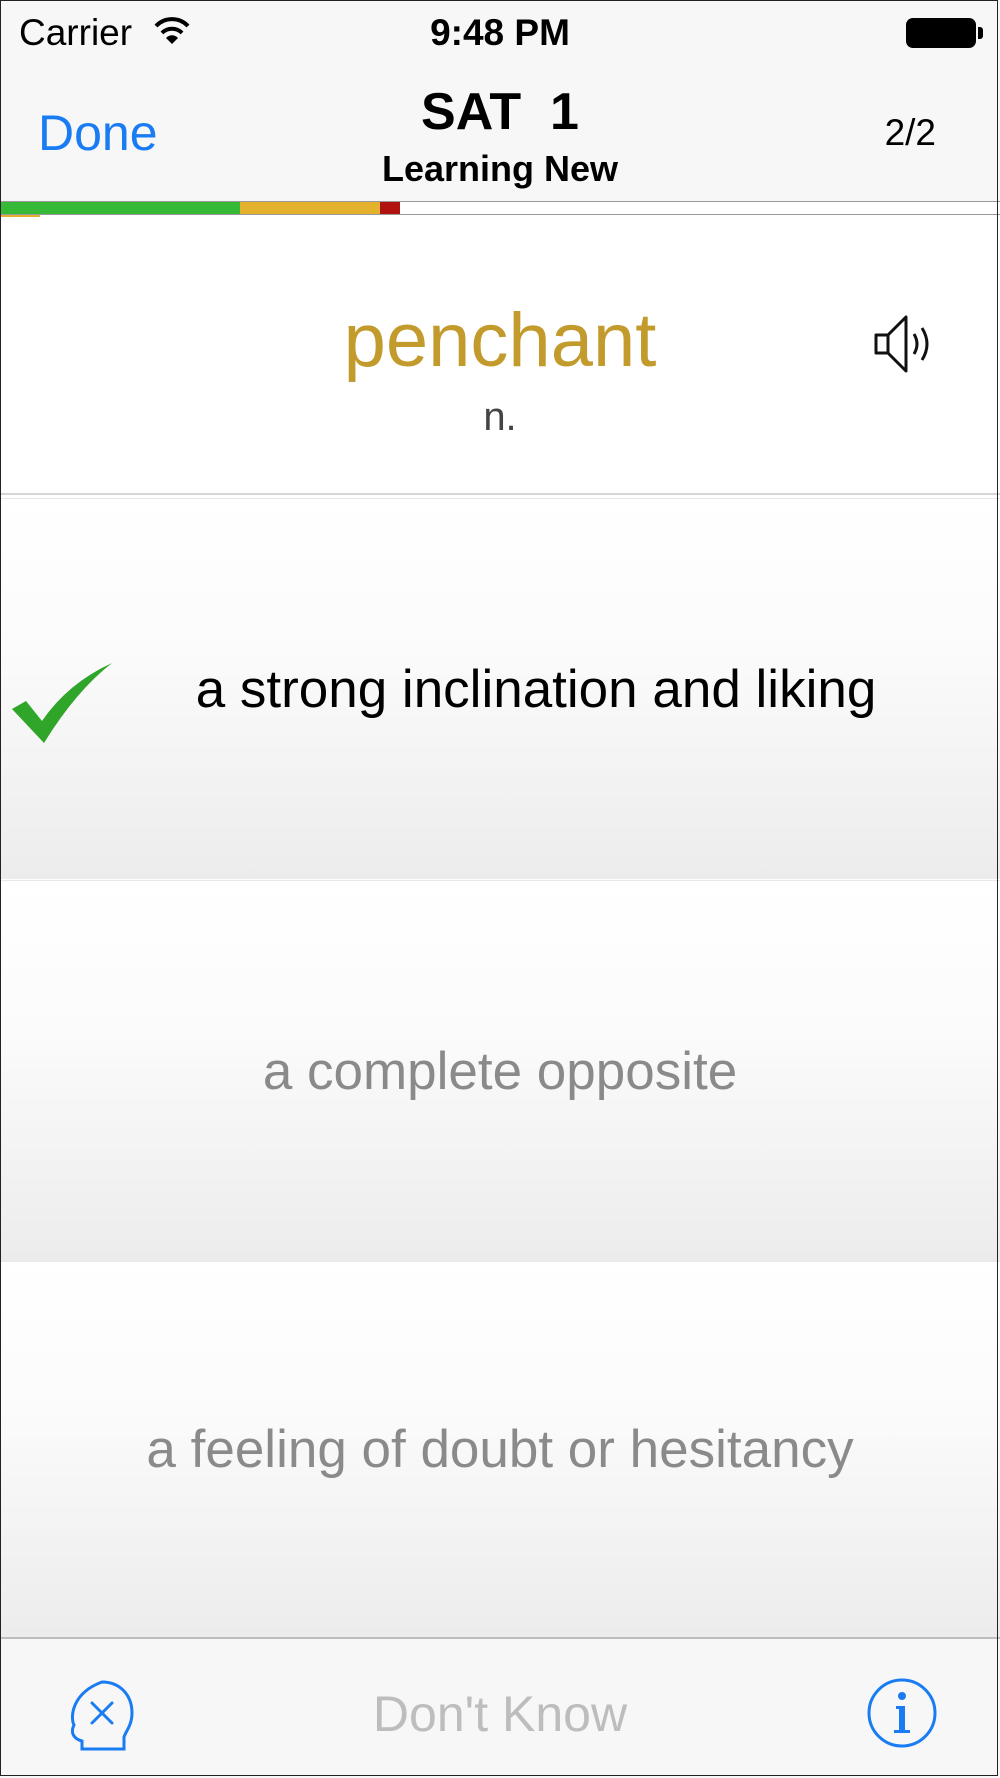  What do you see at coordinates (500, 168) in the screenshot?
I see `mode-subtitle: Learning New` at bounding box center [500, 168].